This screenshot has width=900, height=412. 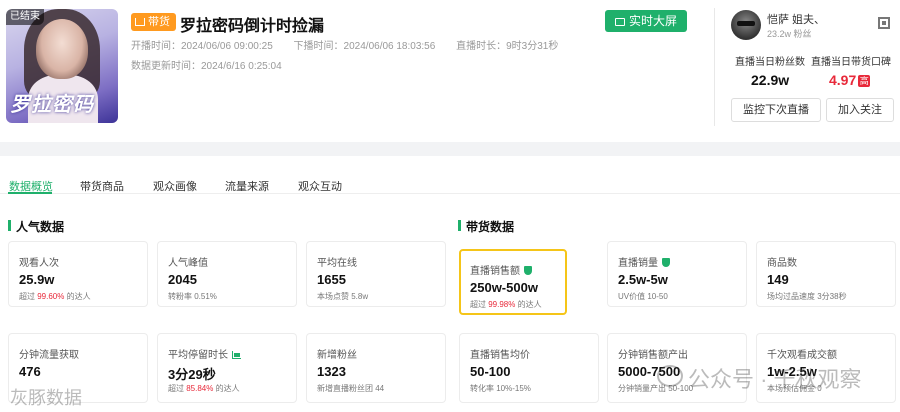 I want to click on card-peak: 人气峰值 2045 转粉率 0.51%, so click(x=227, y=274).